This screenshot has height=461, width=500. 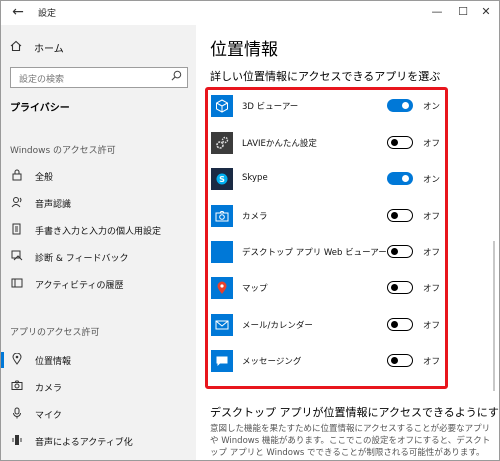 I want to click on app-name: カメラ, so click(x=255, y=217).